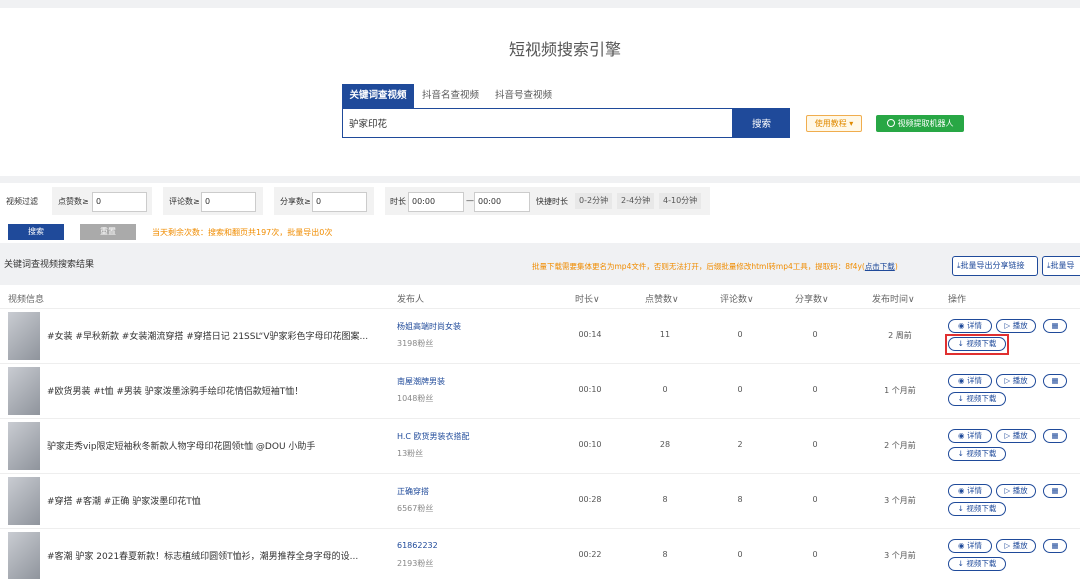  Describe the element at coordinates (502, 202) in the screenshot. I see `duration-to-input: 00:00` at that location.